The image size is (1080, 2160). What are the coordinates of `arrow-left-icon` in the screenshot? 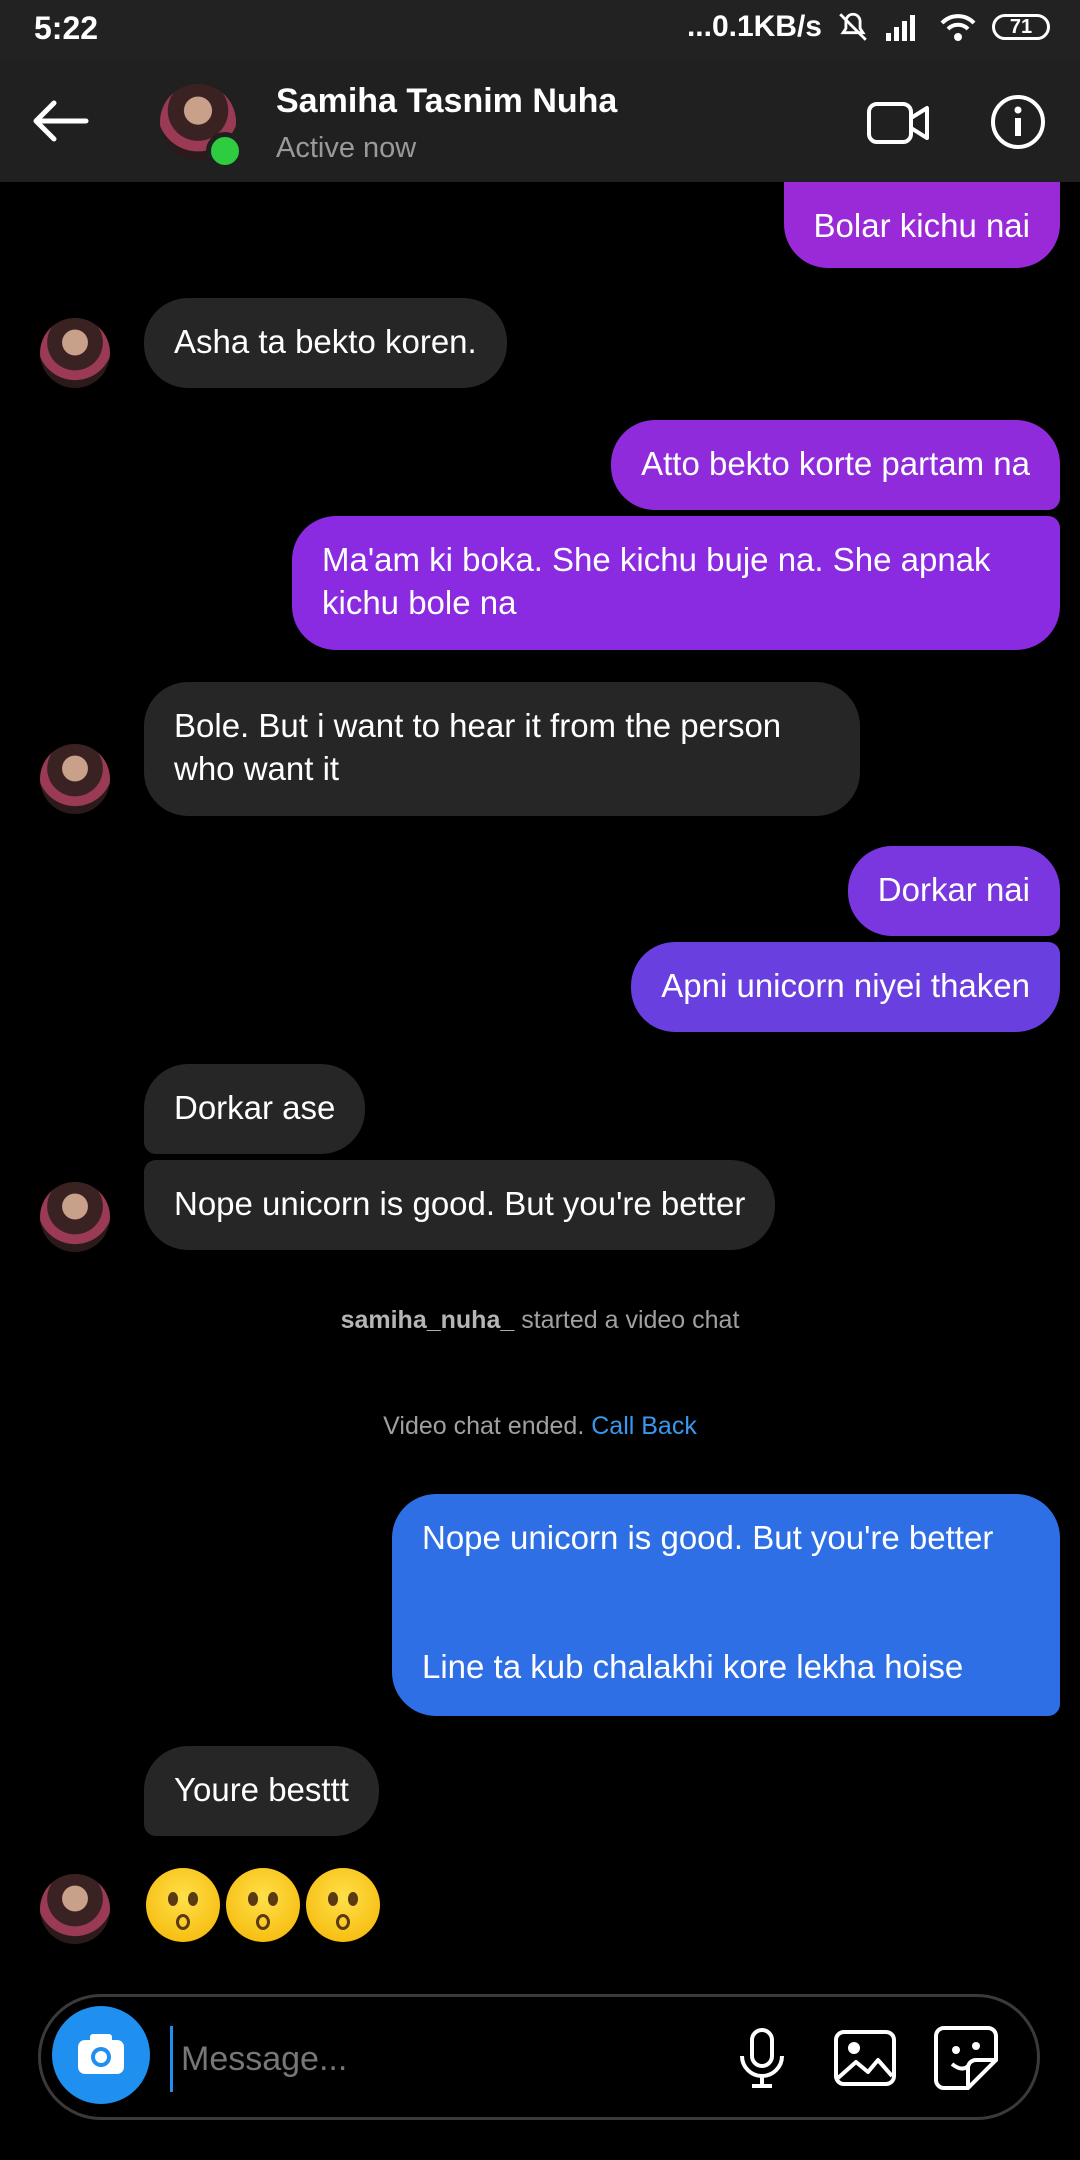 It's located at (60, 121).